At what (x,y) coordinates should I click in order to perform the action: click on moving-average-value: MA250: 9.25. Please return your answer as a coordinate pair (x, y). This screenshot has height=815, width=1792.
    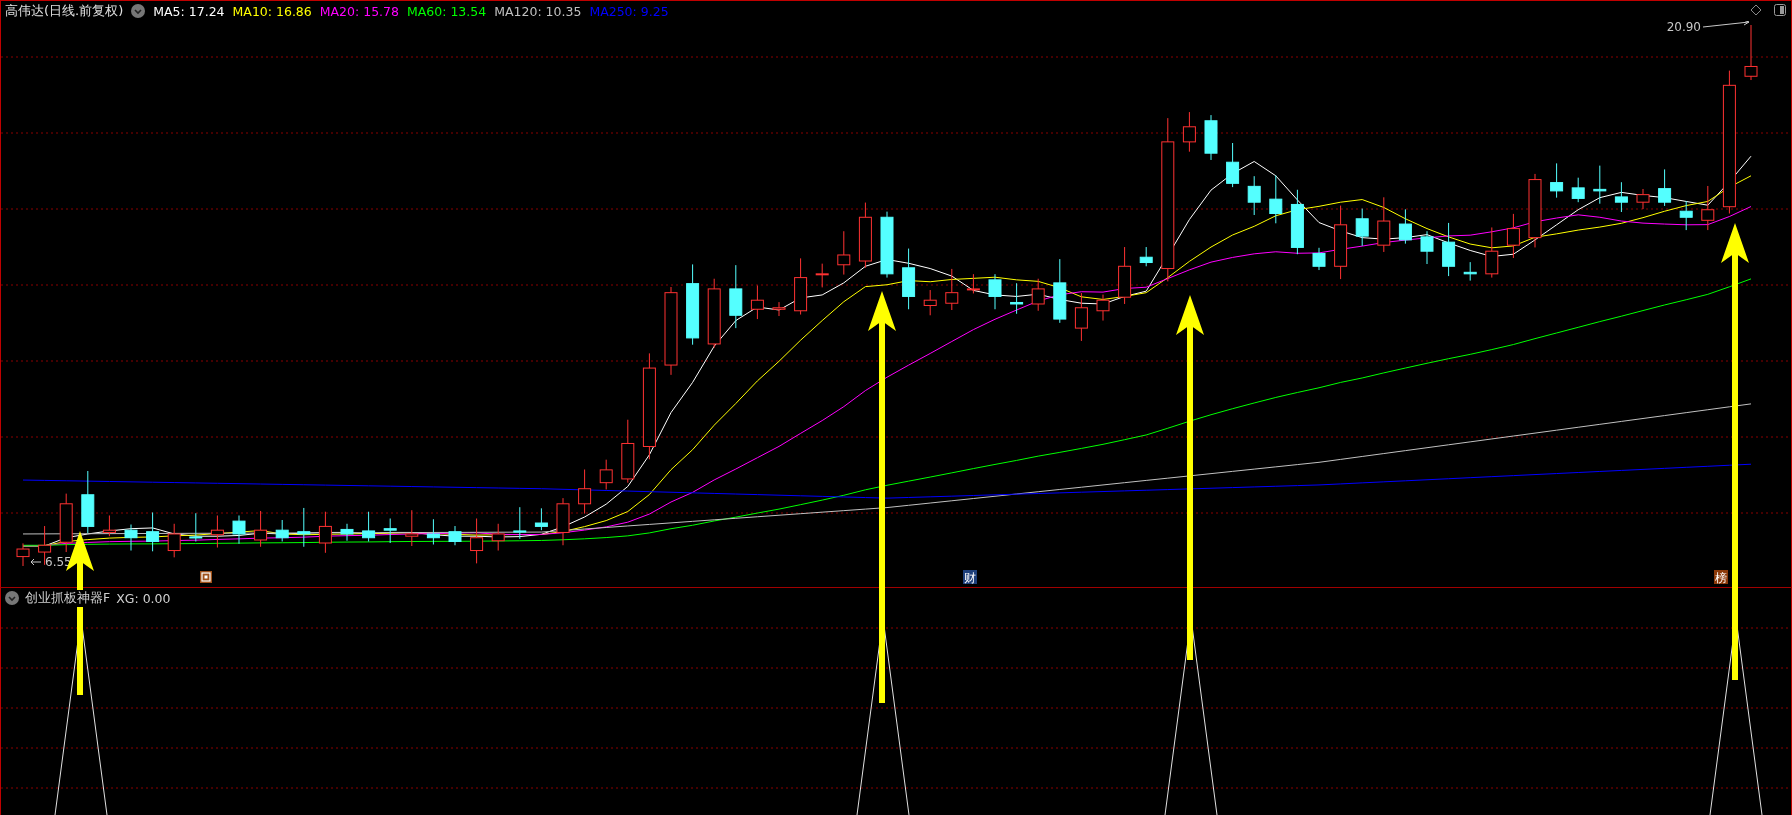
    Looking at the image, I should click on (629, 11).